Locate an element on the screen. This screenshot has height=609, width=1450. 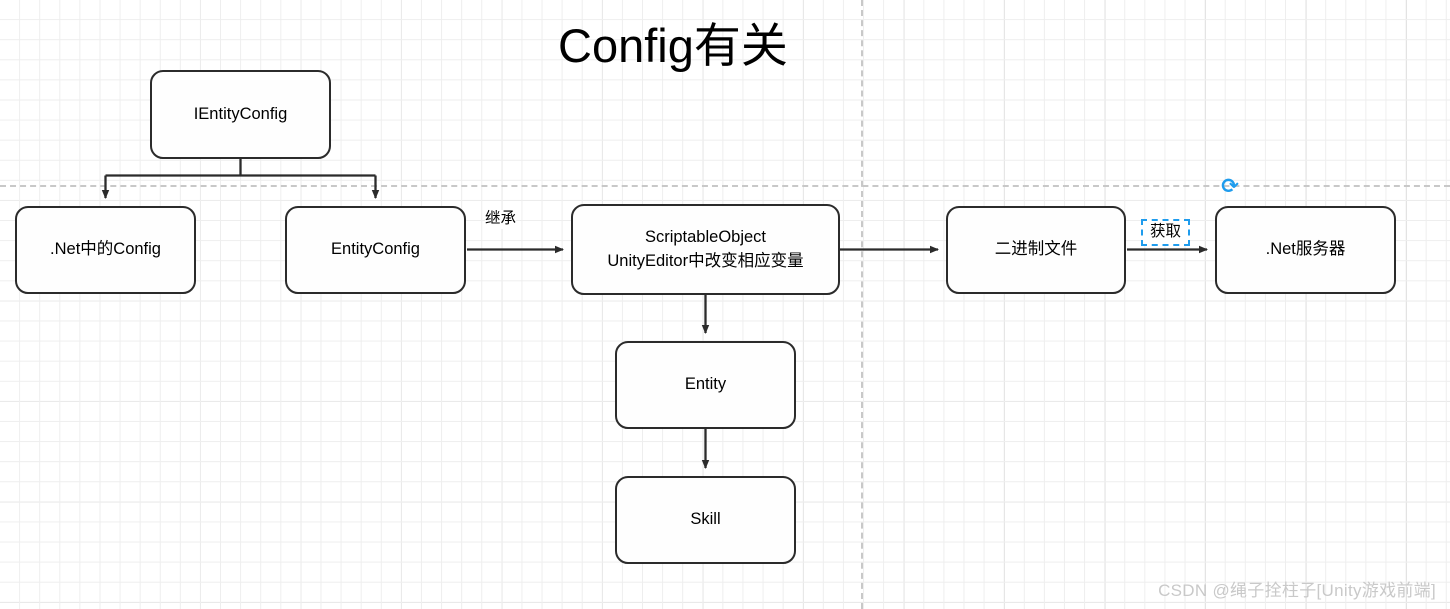
node-entity: Entity is located at coordinates (705, 385).